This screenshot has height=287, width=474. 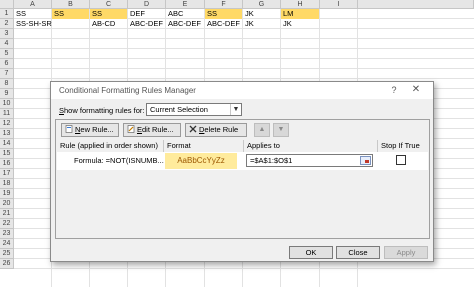 I want to click on column-header-h: H, so click(x=300, y=4).